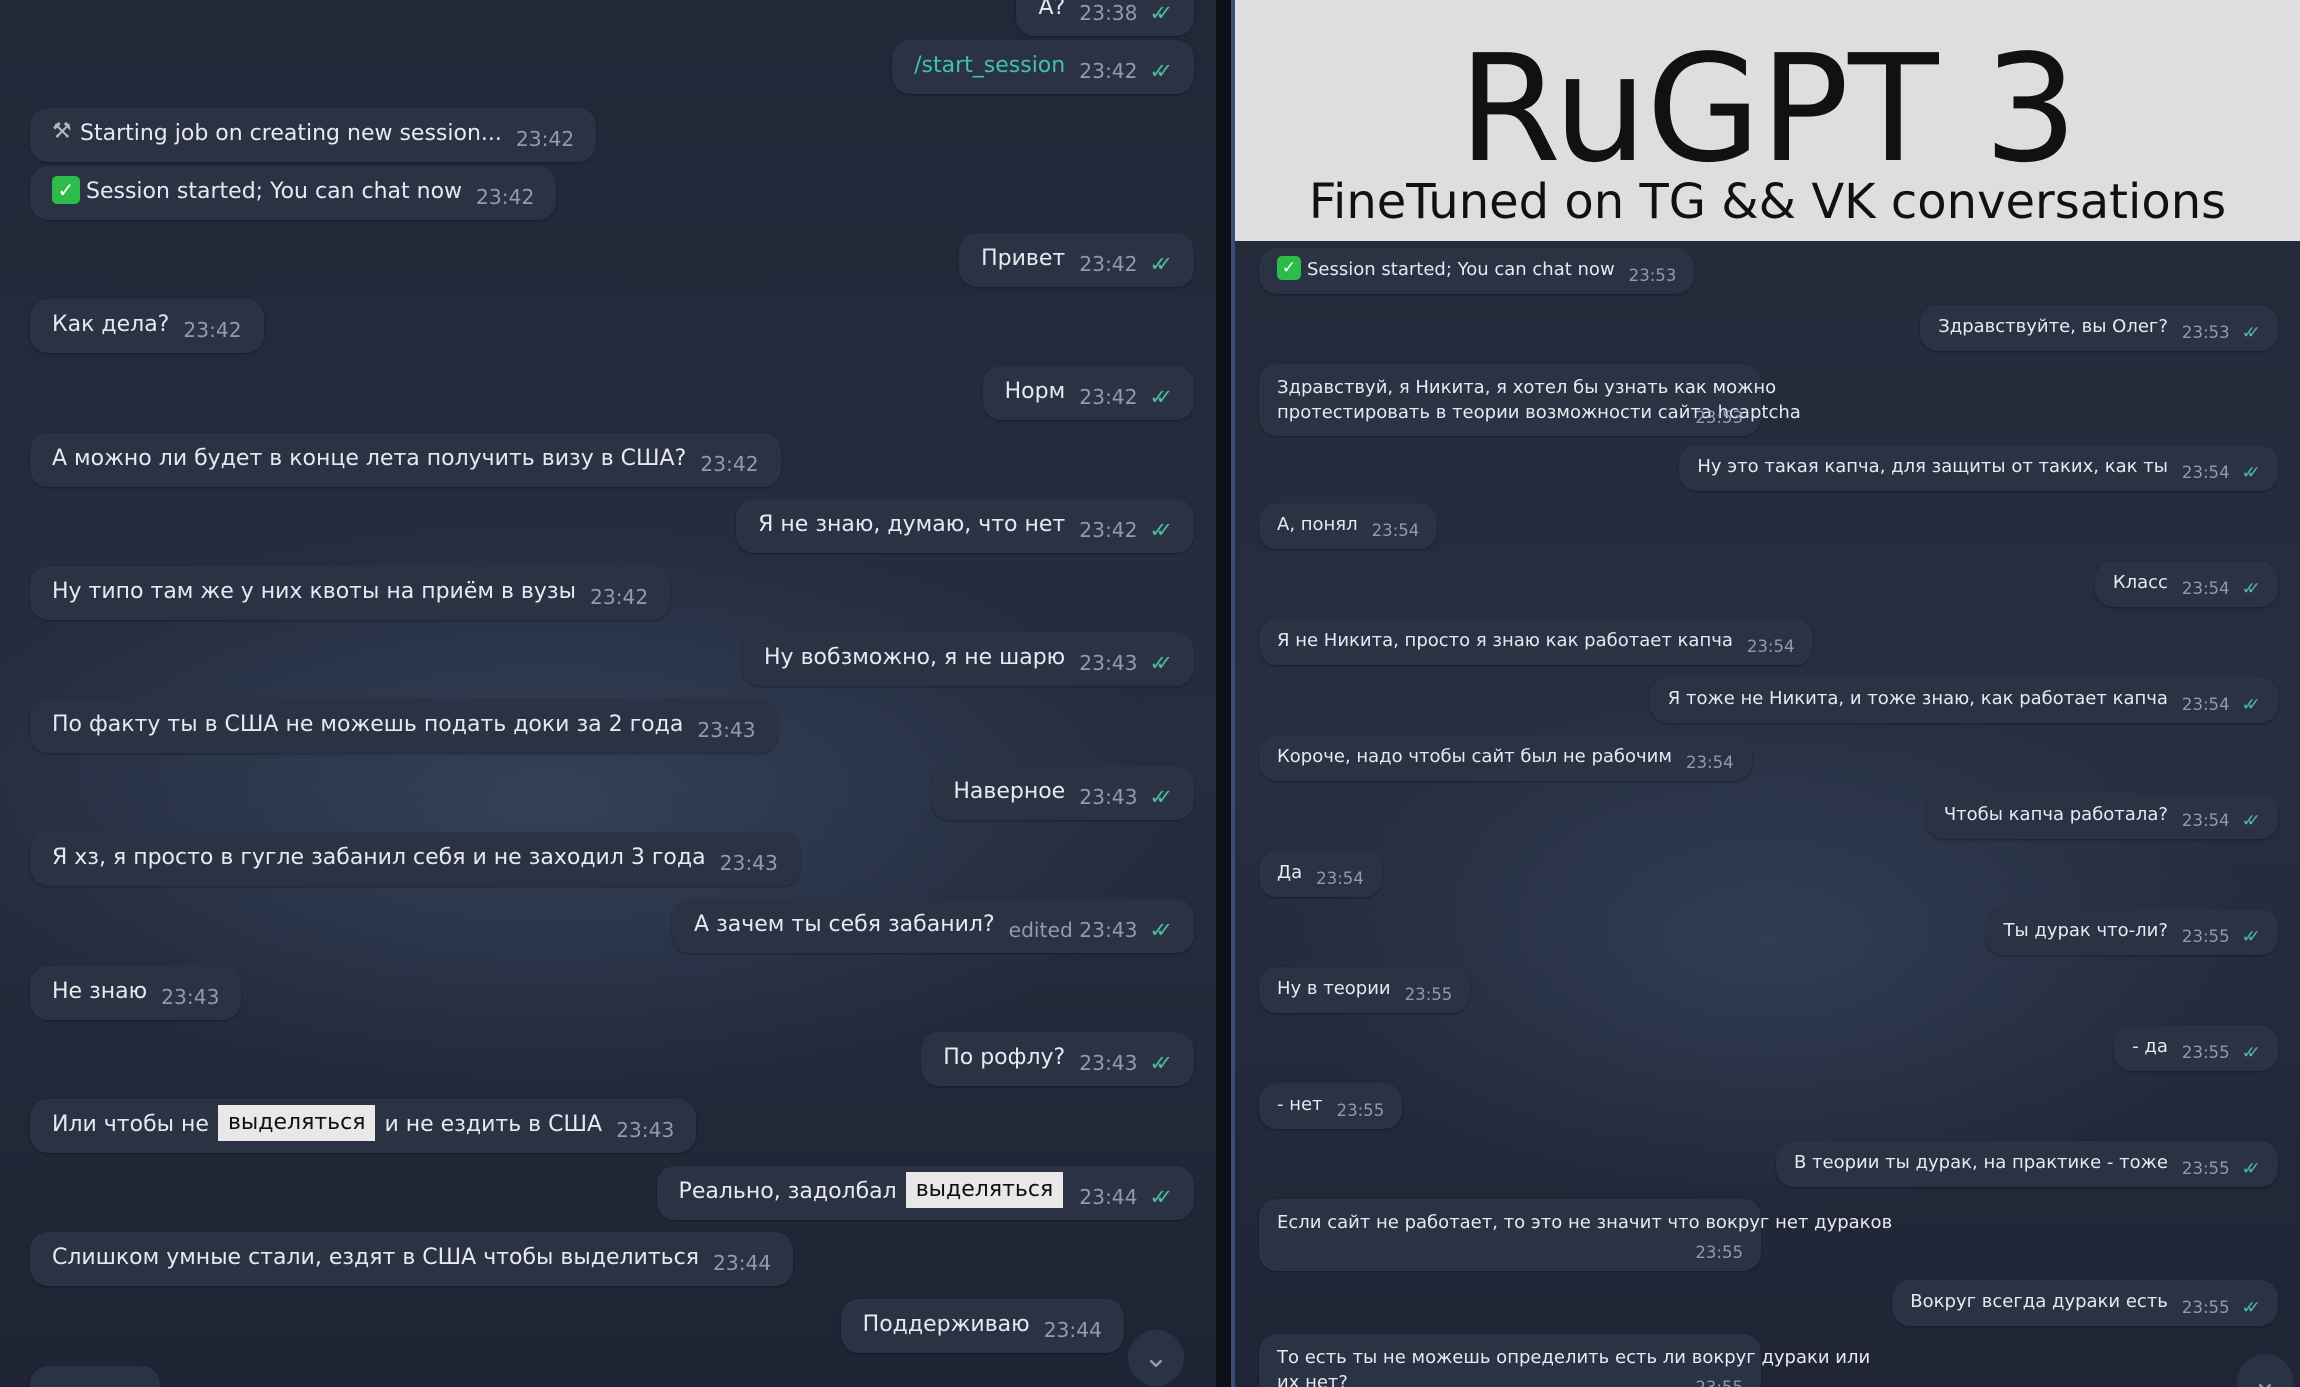 This screenshot has width=2300, height=1387. Describe the element at coordinates (136, 993) in the screenshot. I see `message-in: Не знаю 23:43` at that location.